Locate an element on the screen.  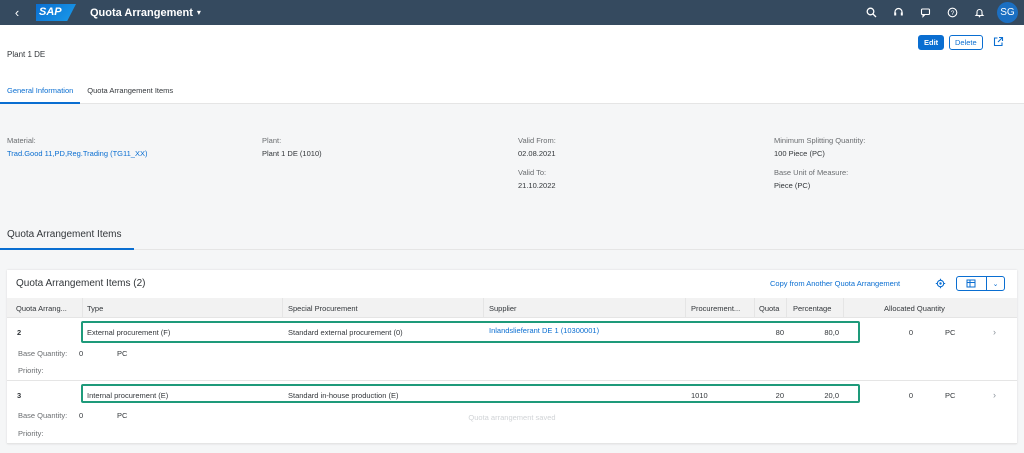
material-label: Material: is located at coordinates (21, 140).